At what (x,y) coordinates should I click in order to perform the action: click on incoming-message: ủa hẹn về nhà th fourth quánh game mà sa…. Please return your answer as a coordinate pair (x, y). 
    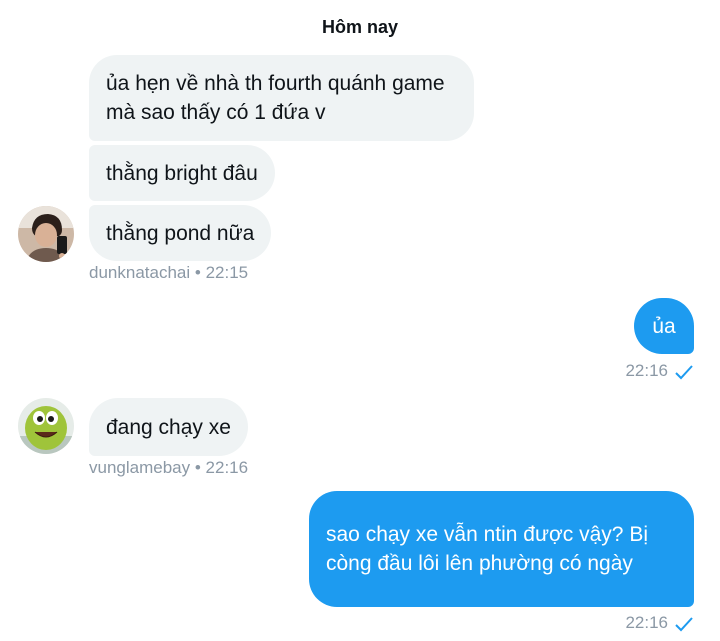
    Looking at the image, I should click on (281, 98).